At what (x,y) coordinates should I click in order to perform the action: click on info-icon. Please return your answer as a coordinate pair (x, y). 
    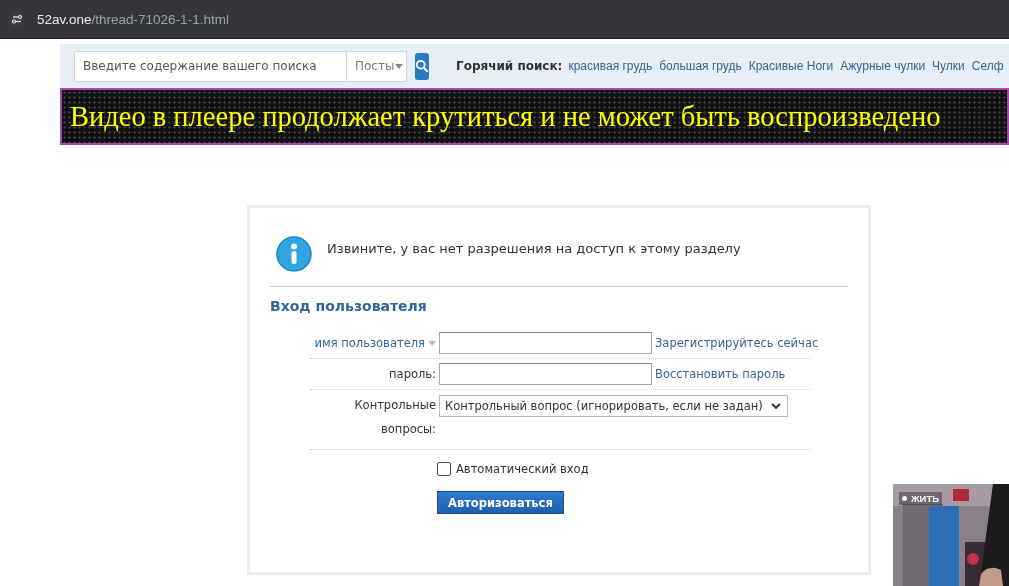
    Looking at the image, I should click on (294, 254).